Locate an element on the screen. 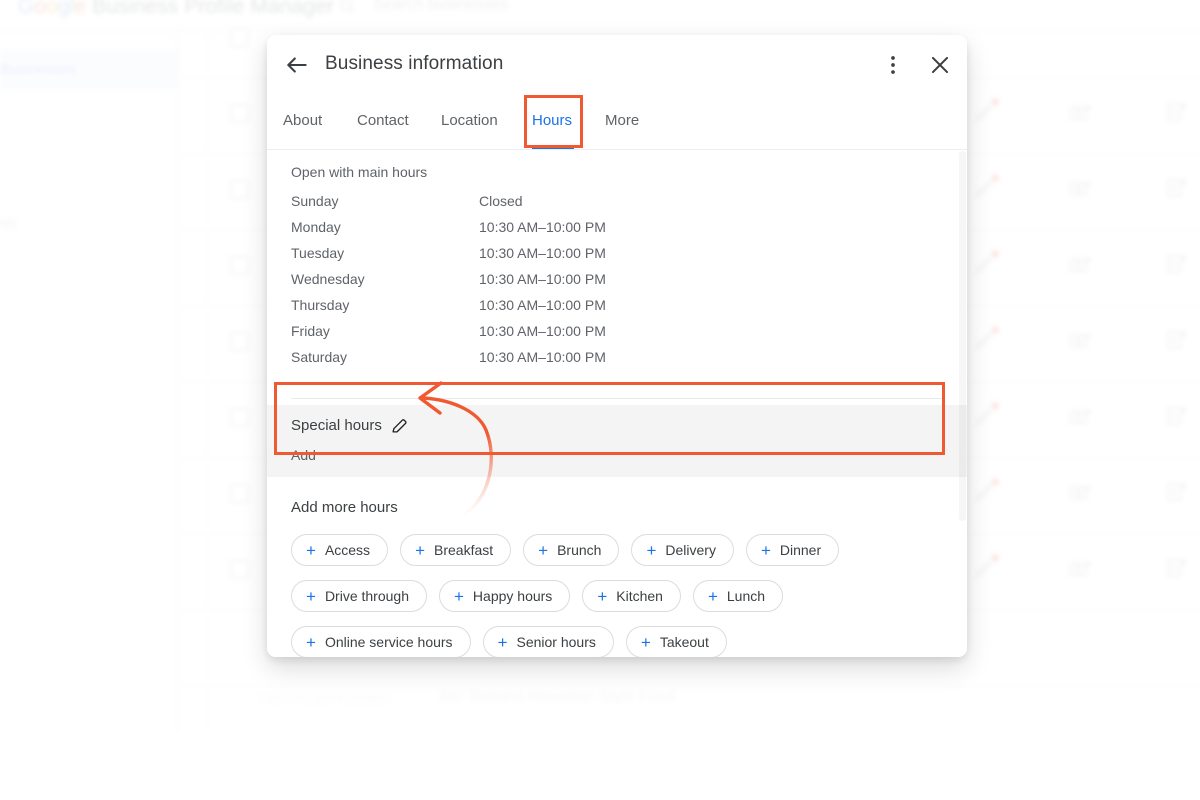  day-label: Thursday is located at coordinates (320, 305).